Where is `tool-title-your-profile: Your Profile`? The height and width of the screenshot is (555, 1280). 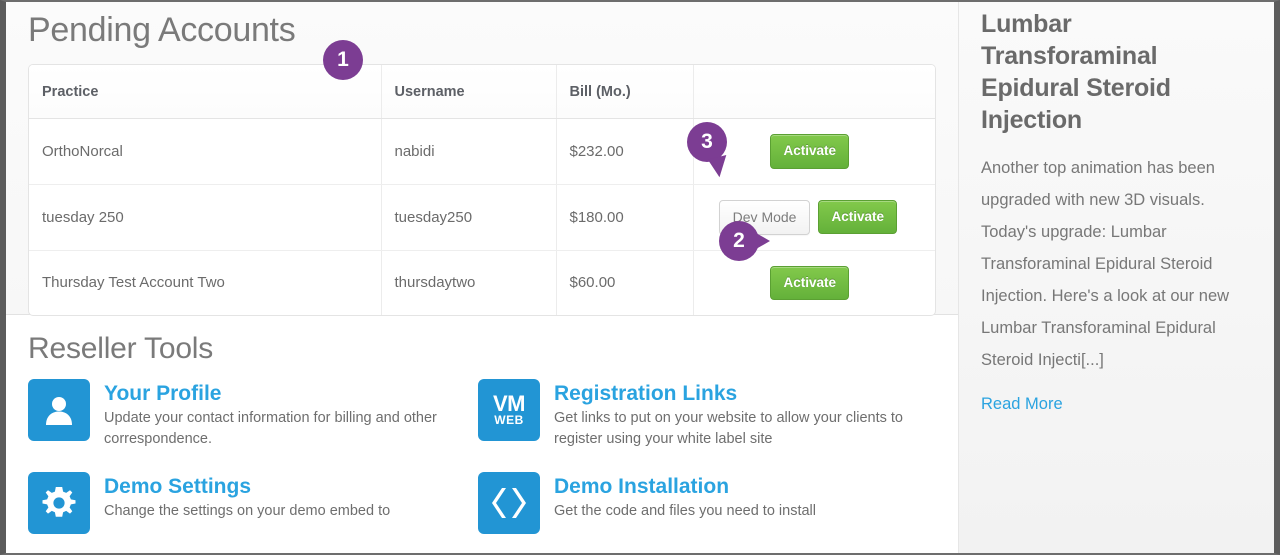 tool-title-your-profile: Your Profile is located at coordinates (291, 393).